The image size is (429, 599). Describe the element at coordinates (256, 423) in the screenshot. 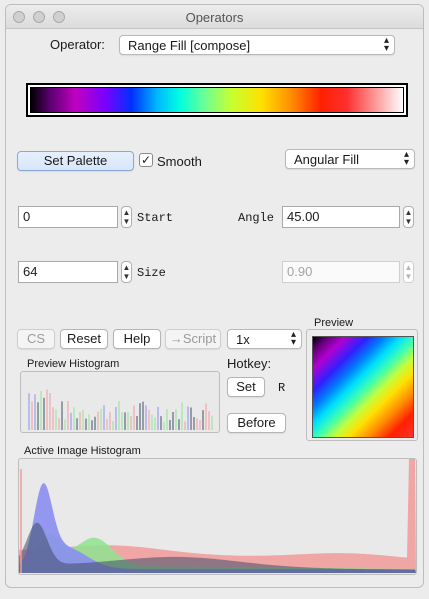

I see `before-button: Before` at that location.